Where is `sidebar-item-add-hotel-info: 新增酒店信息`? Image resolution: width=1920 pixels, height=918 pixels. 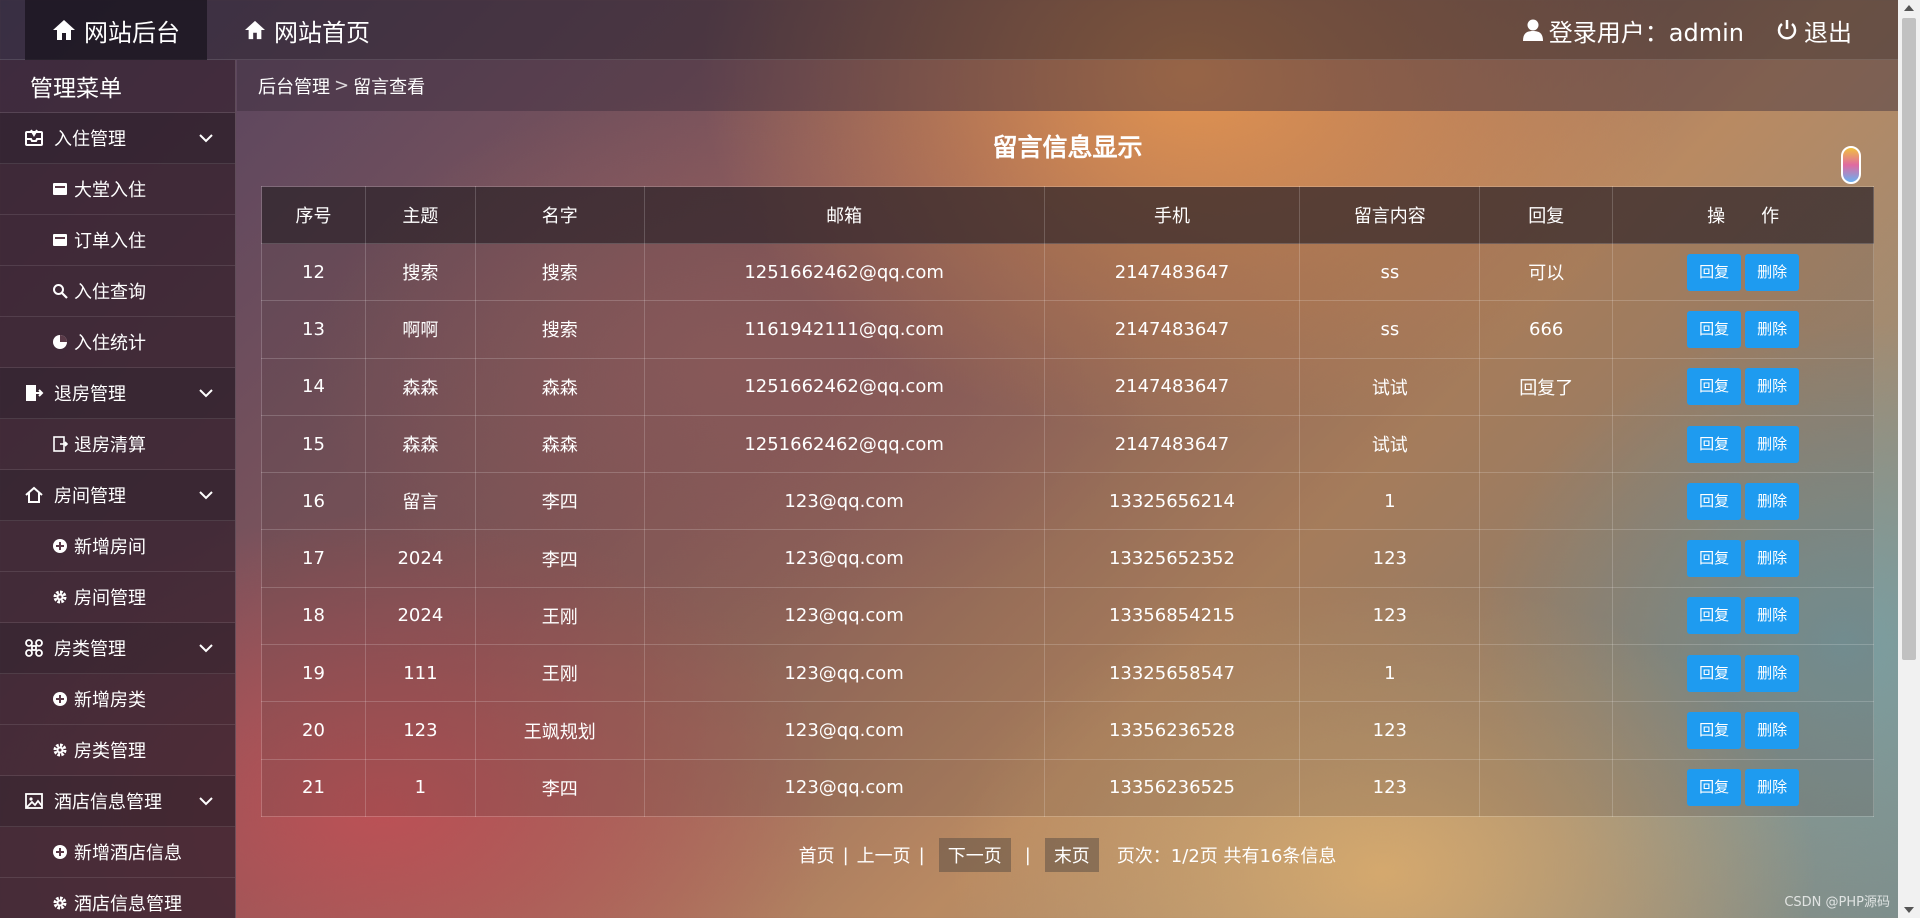 sidebar-item-add-hotel-info: 新增酒店信息 is located at coordinates (117, 852).